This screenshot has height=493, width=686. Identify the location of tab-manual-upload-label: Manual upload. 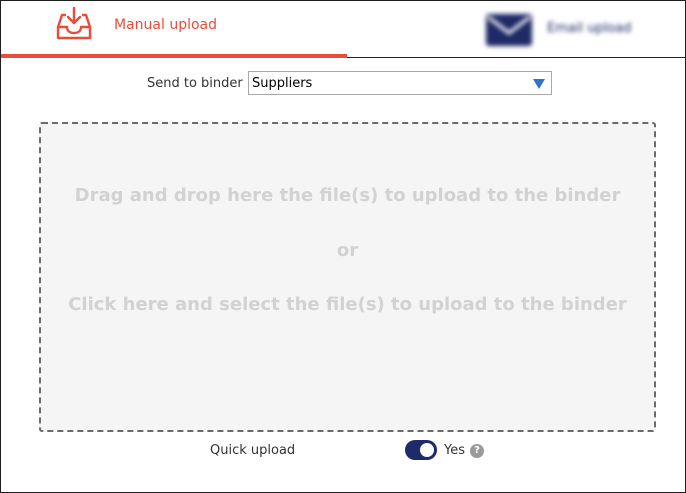
(166, 25).